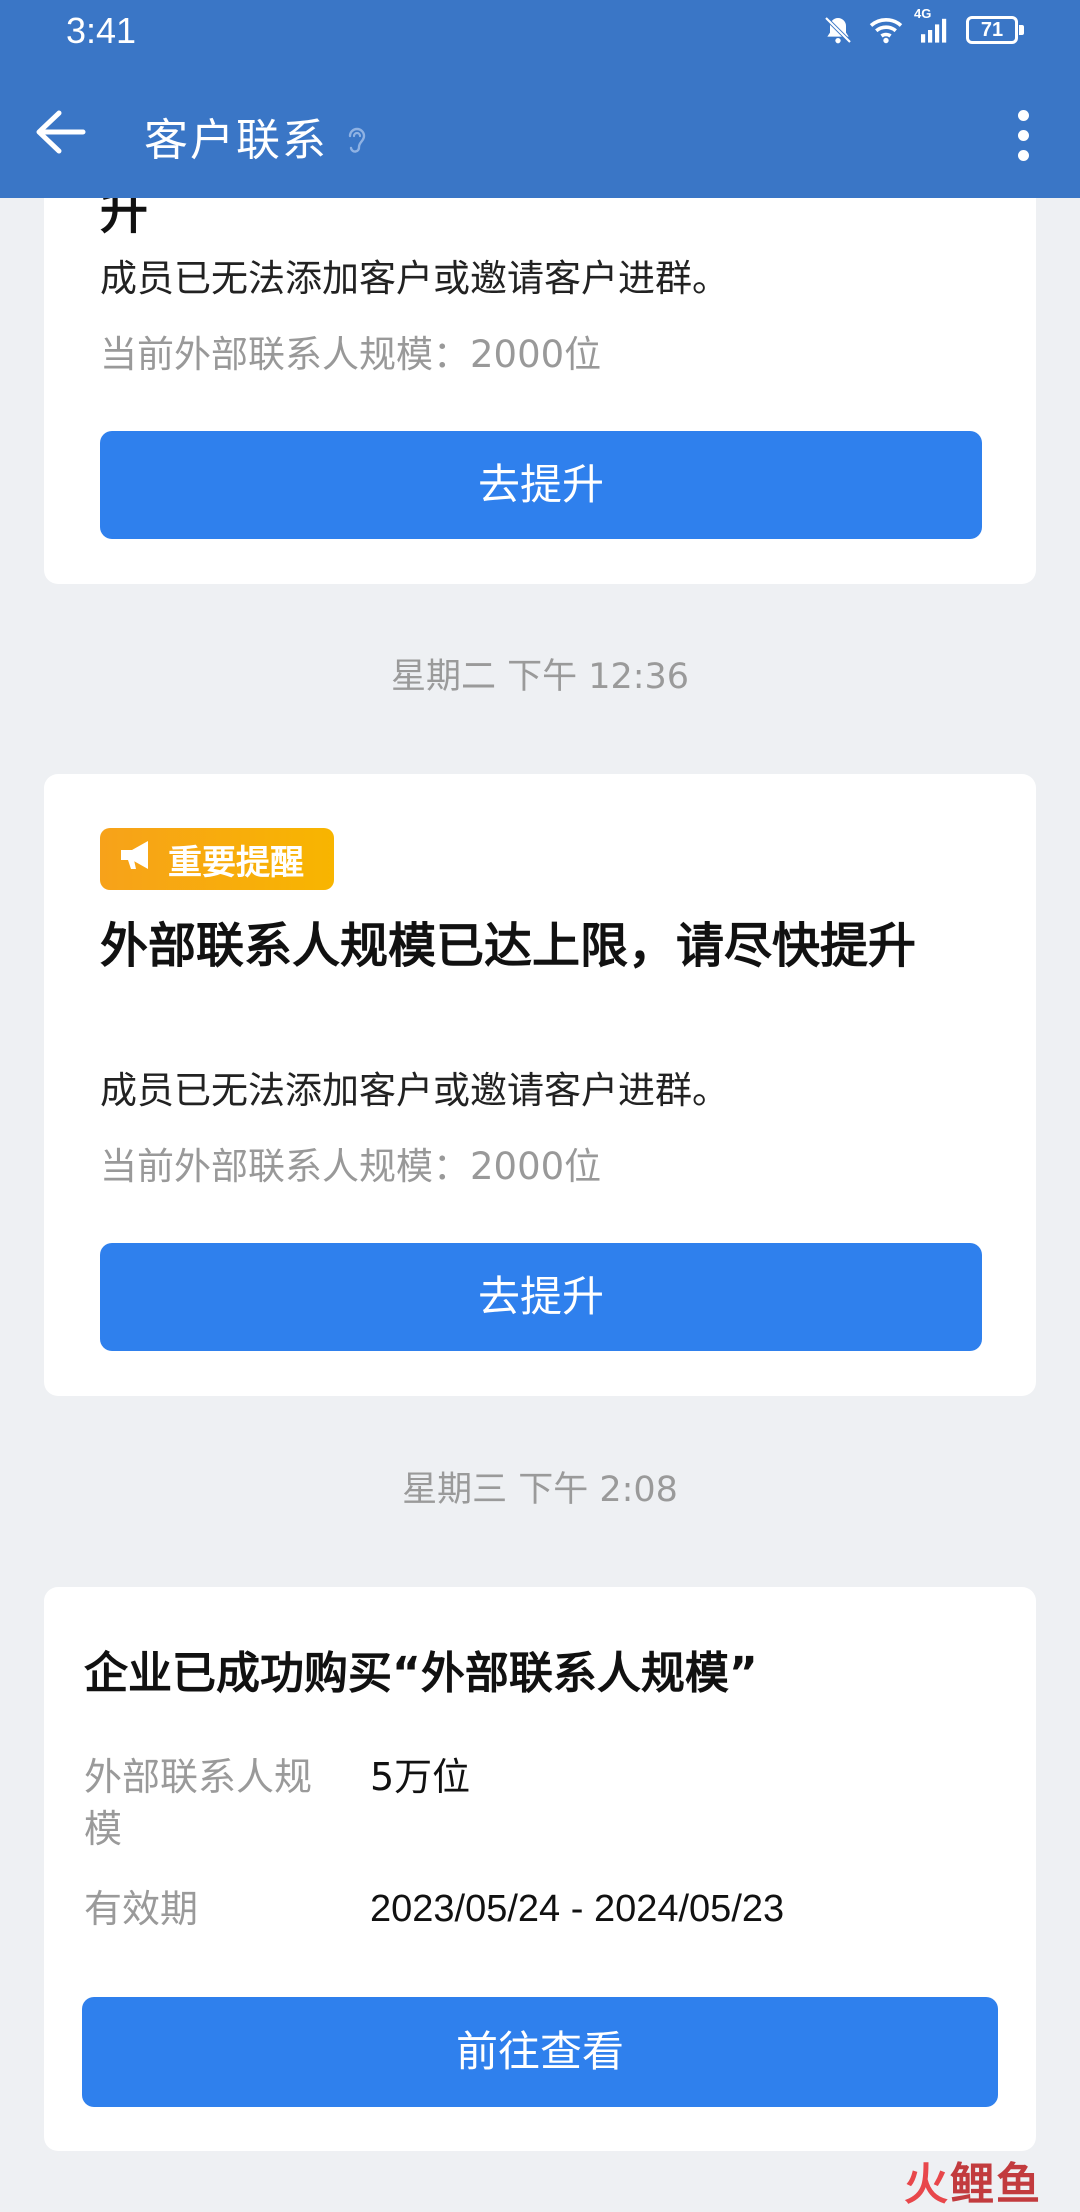 This screenshot has width=1080, height=2212. What do you see at coordinates (1023, 135) in the screenshot?
I see `more-options-button` at bounding box center [1023, 135].